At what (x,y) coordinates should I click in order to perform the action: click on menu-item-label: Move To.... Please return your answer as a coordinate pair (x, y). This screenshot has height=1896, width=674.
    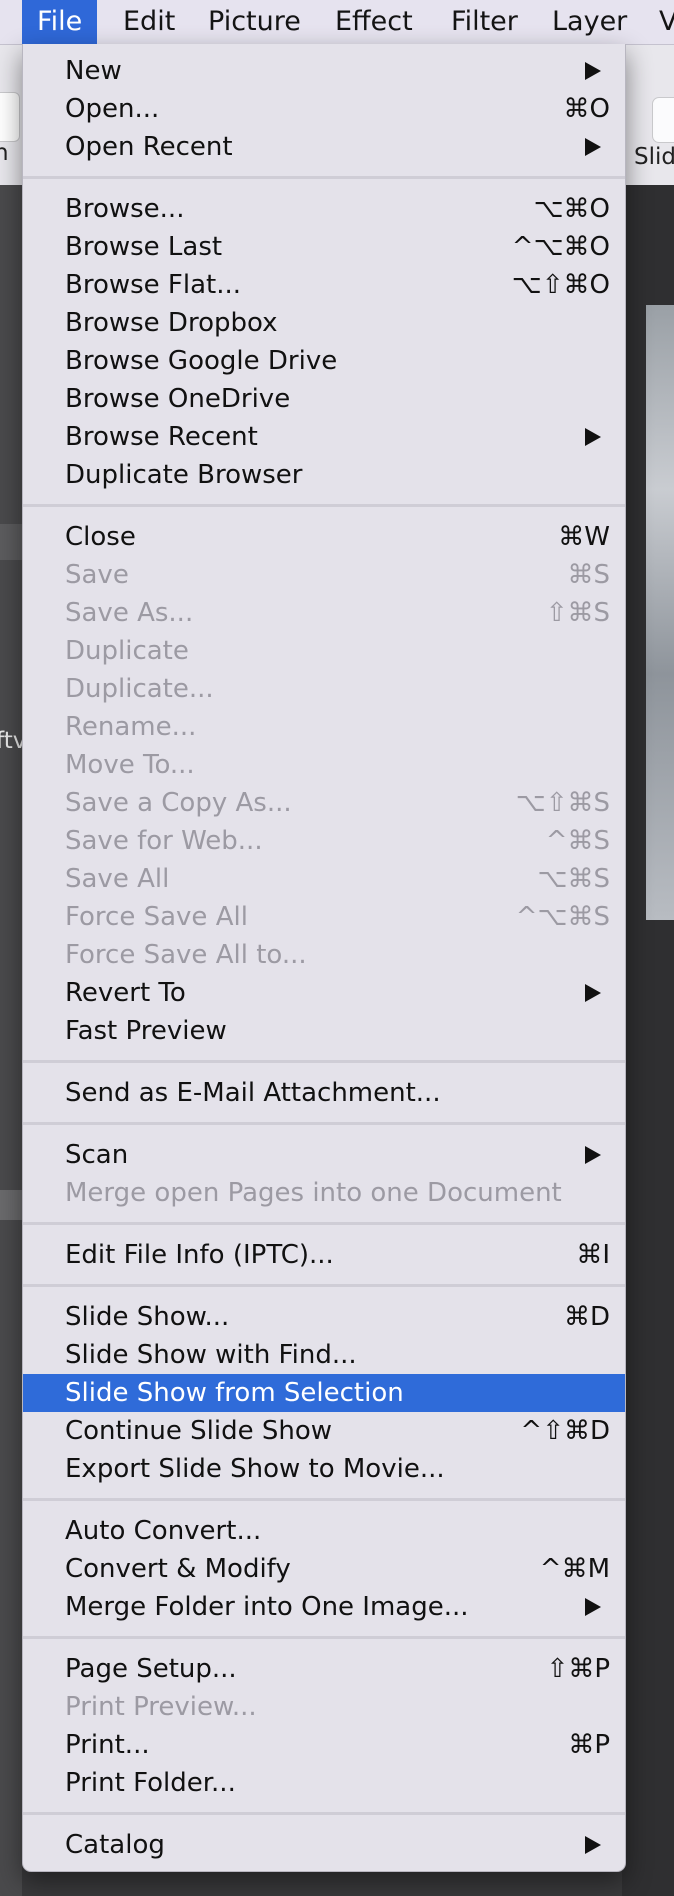
    Looking at the image, I should click on (130, 765).